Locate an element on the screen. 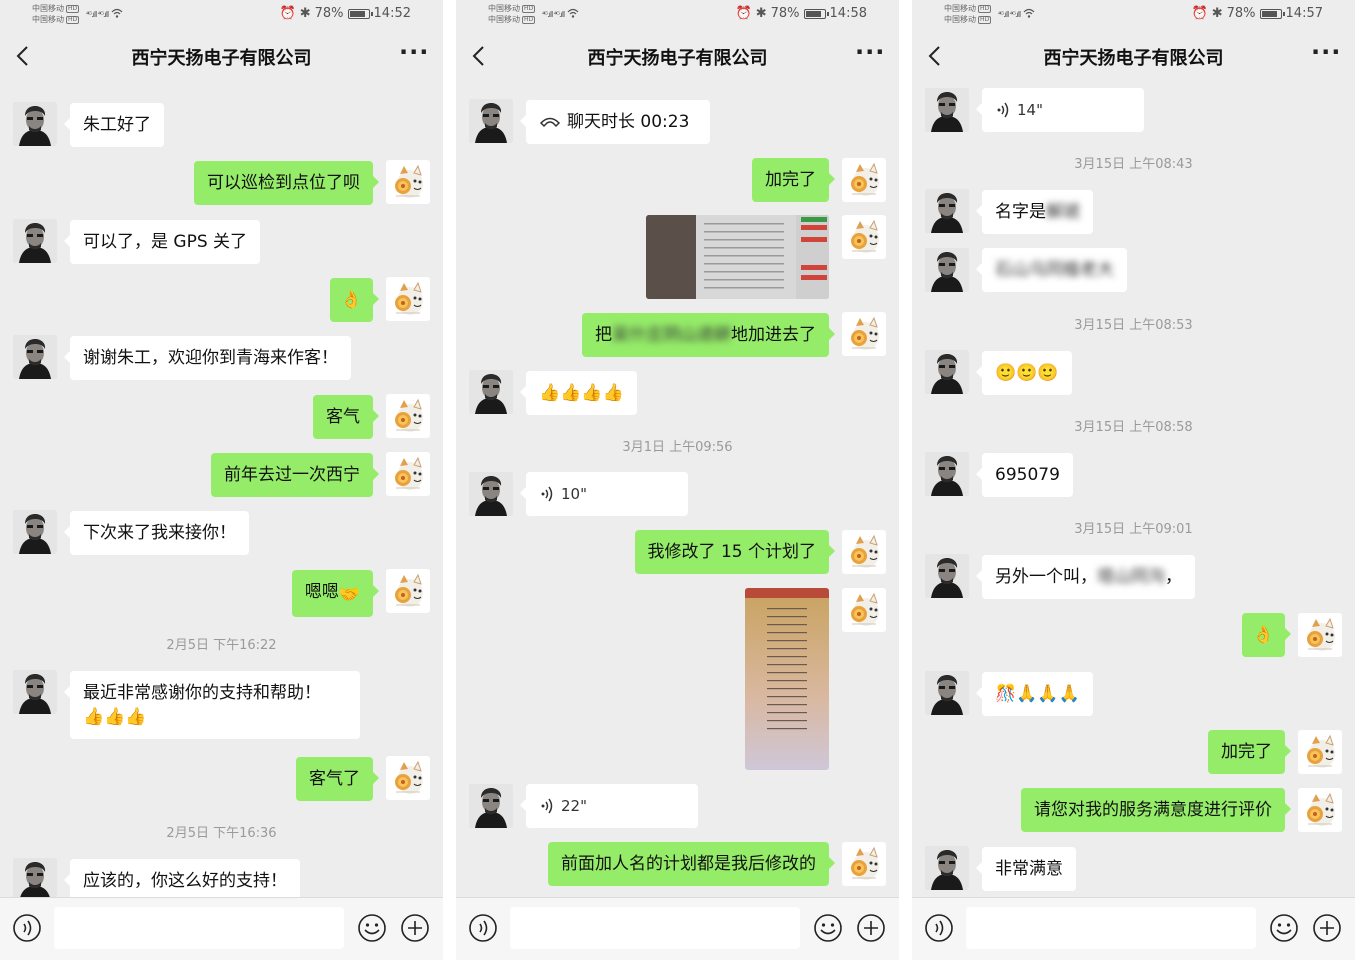  message-text: 另外一个叫， is located at coordinates (1046, 577).